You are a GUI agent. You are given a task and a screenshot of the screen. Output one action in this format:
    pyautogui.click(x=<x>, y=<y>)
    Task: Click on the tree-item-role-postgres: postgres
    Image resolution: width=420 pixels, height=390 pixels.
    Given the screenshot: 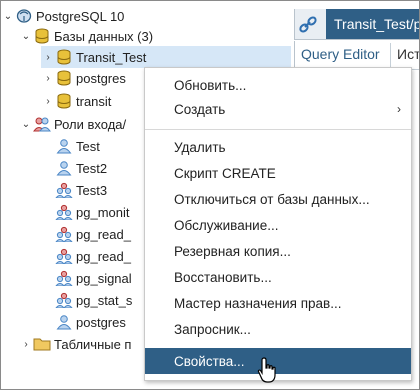 What is the action you would take?
    pyautogui.click(x=90, y=322)
    